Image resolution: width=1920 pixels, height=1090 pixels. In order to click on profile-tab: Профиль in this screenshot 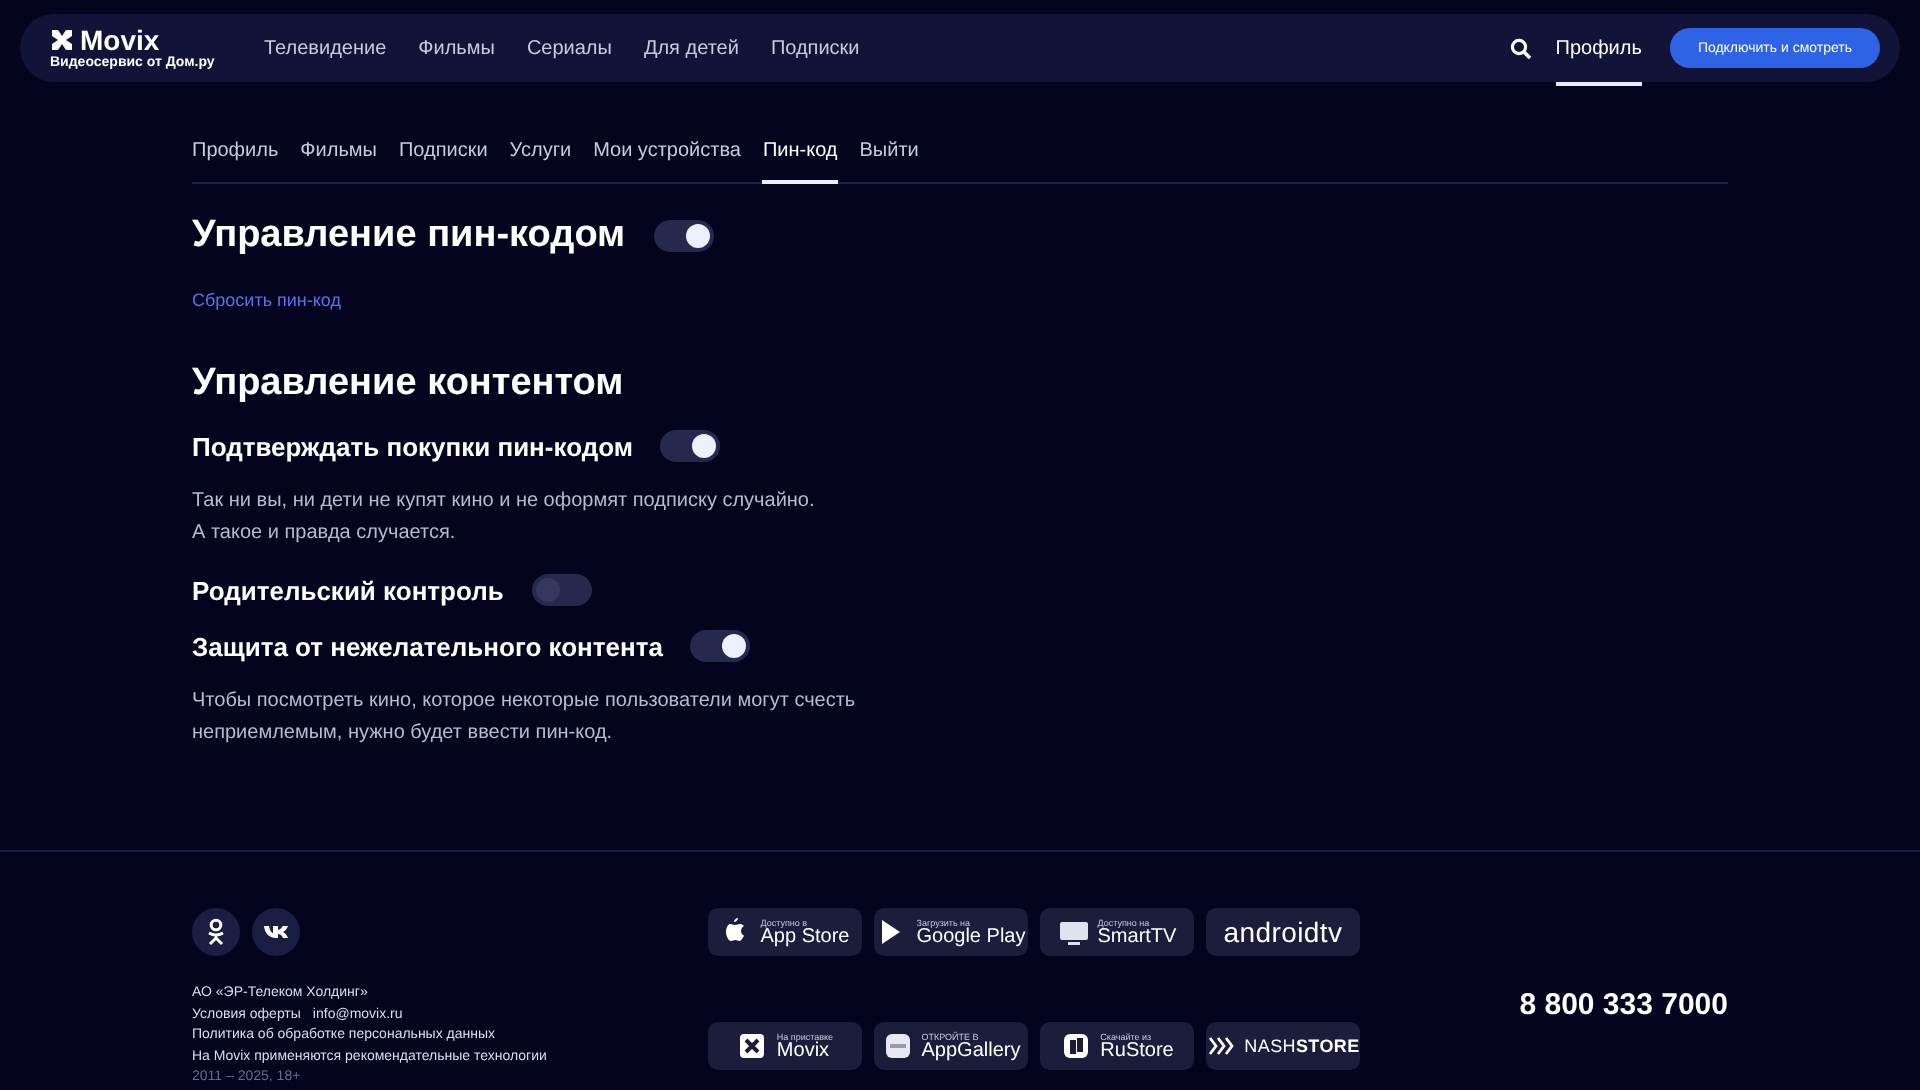, I will do `click(235, 151)`.